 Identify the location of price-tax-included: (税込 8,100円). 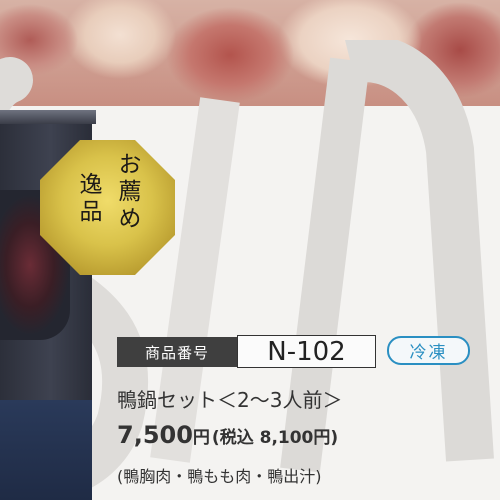
(275, 438).